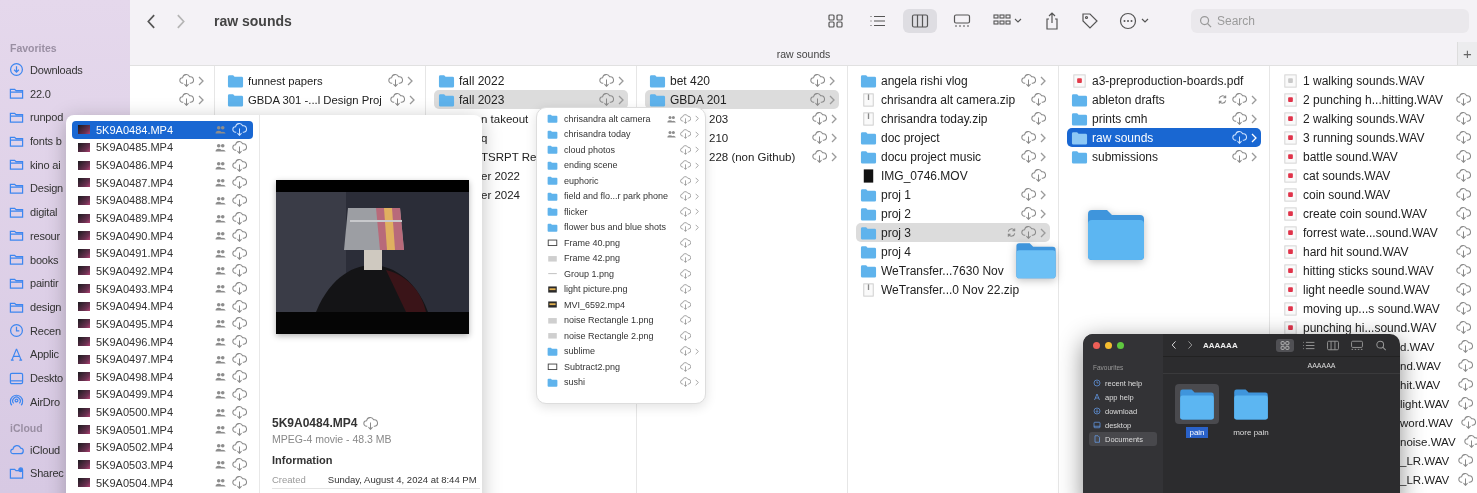  I want to click on folder-row: ableton drafts, so click(1164, 99).